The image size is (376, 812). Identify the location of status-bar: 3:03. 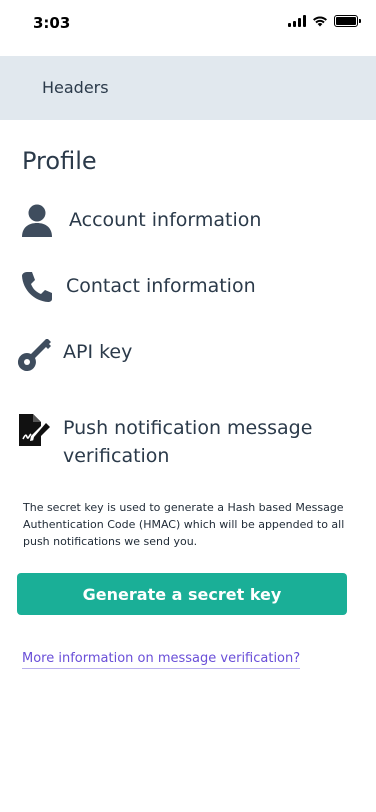
(188, 24).